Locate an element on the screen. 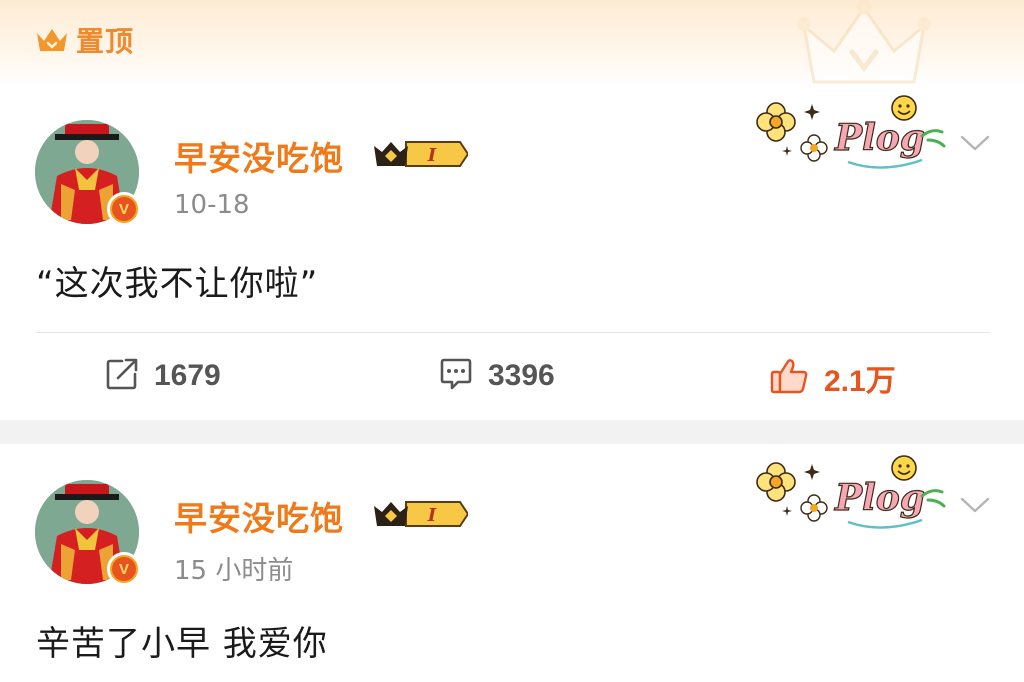  thumbs-up-icon is located at coordinates (790, 378).